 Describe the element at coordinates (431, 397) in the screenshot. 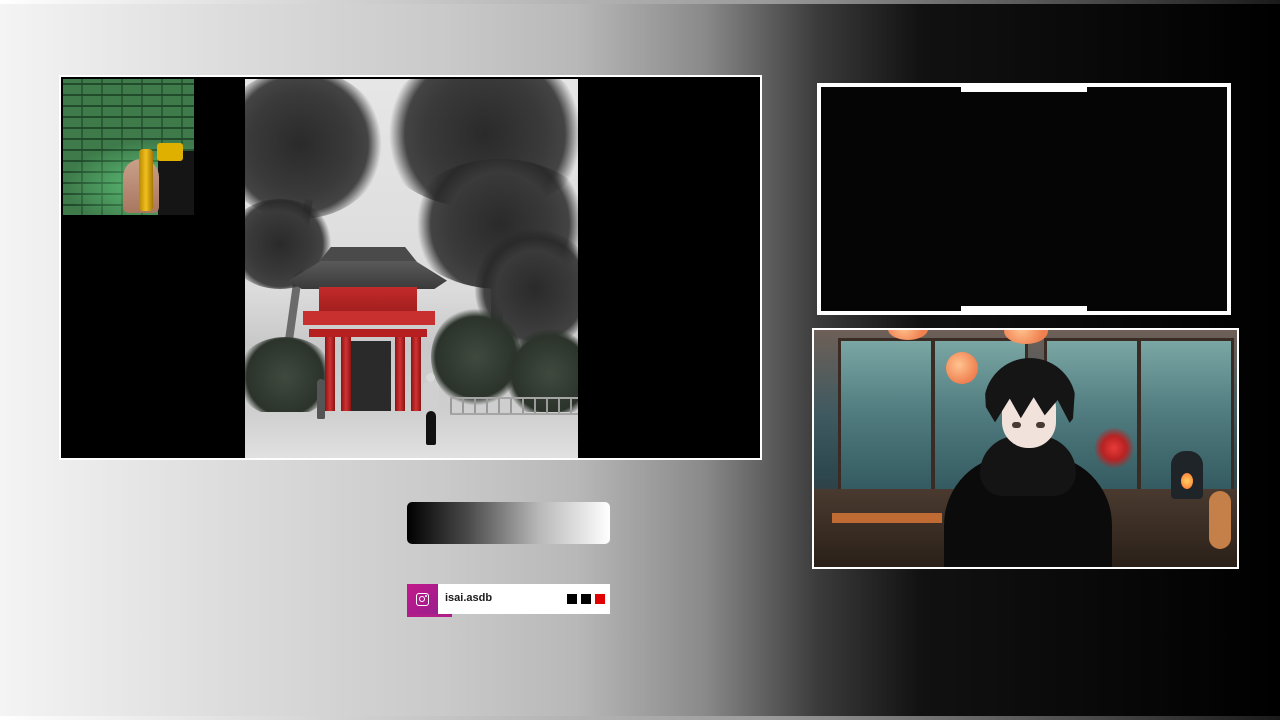

I see `person-walking` at that location.